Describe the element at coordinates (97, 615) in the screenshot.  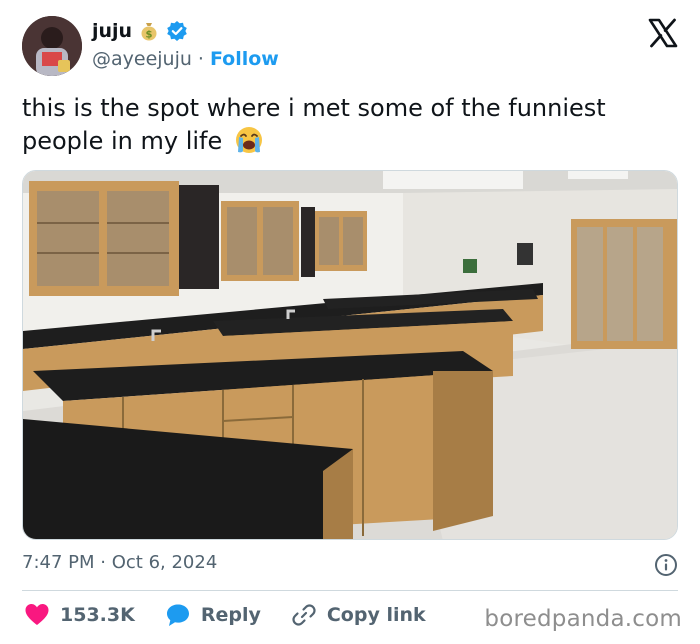
I see `like-count: 153.3K` at that location.